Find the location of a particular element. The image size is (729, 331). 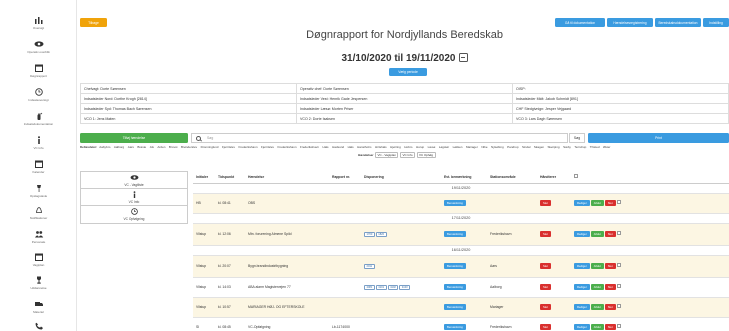

department-filter-item: Brovst is located at coordinates (173, 147).